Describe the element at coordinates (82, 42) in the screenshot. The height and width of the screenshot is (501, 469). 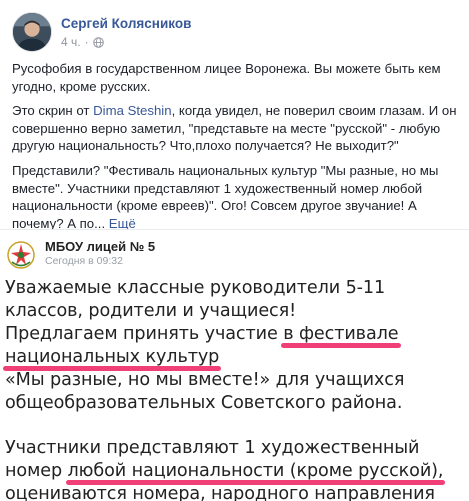
I see `post-meta: 4 ч. ·` at that location.